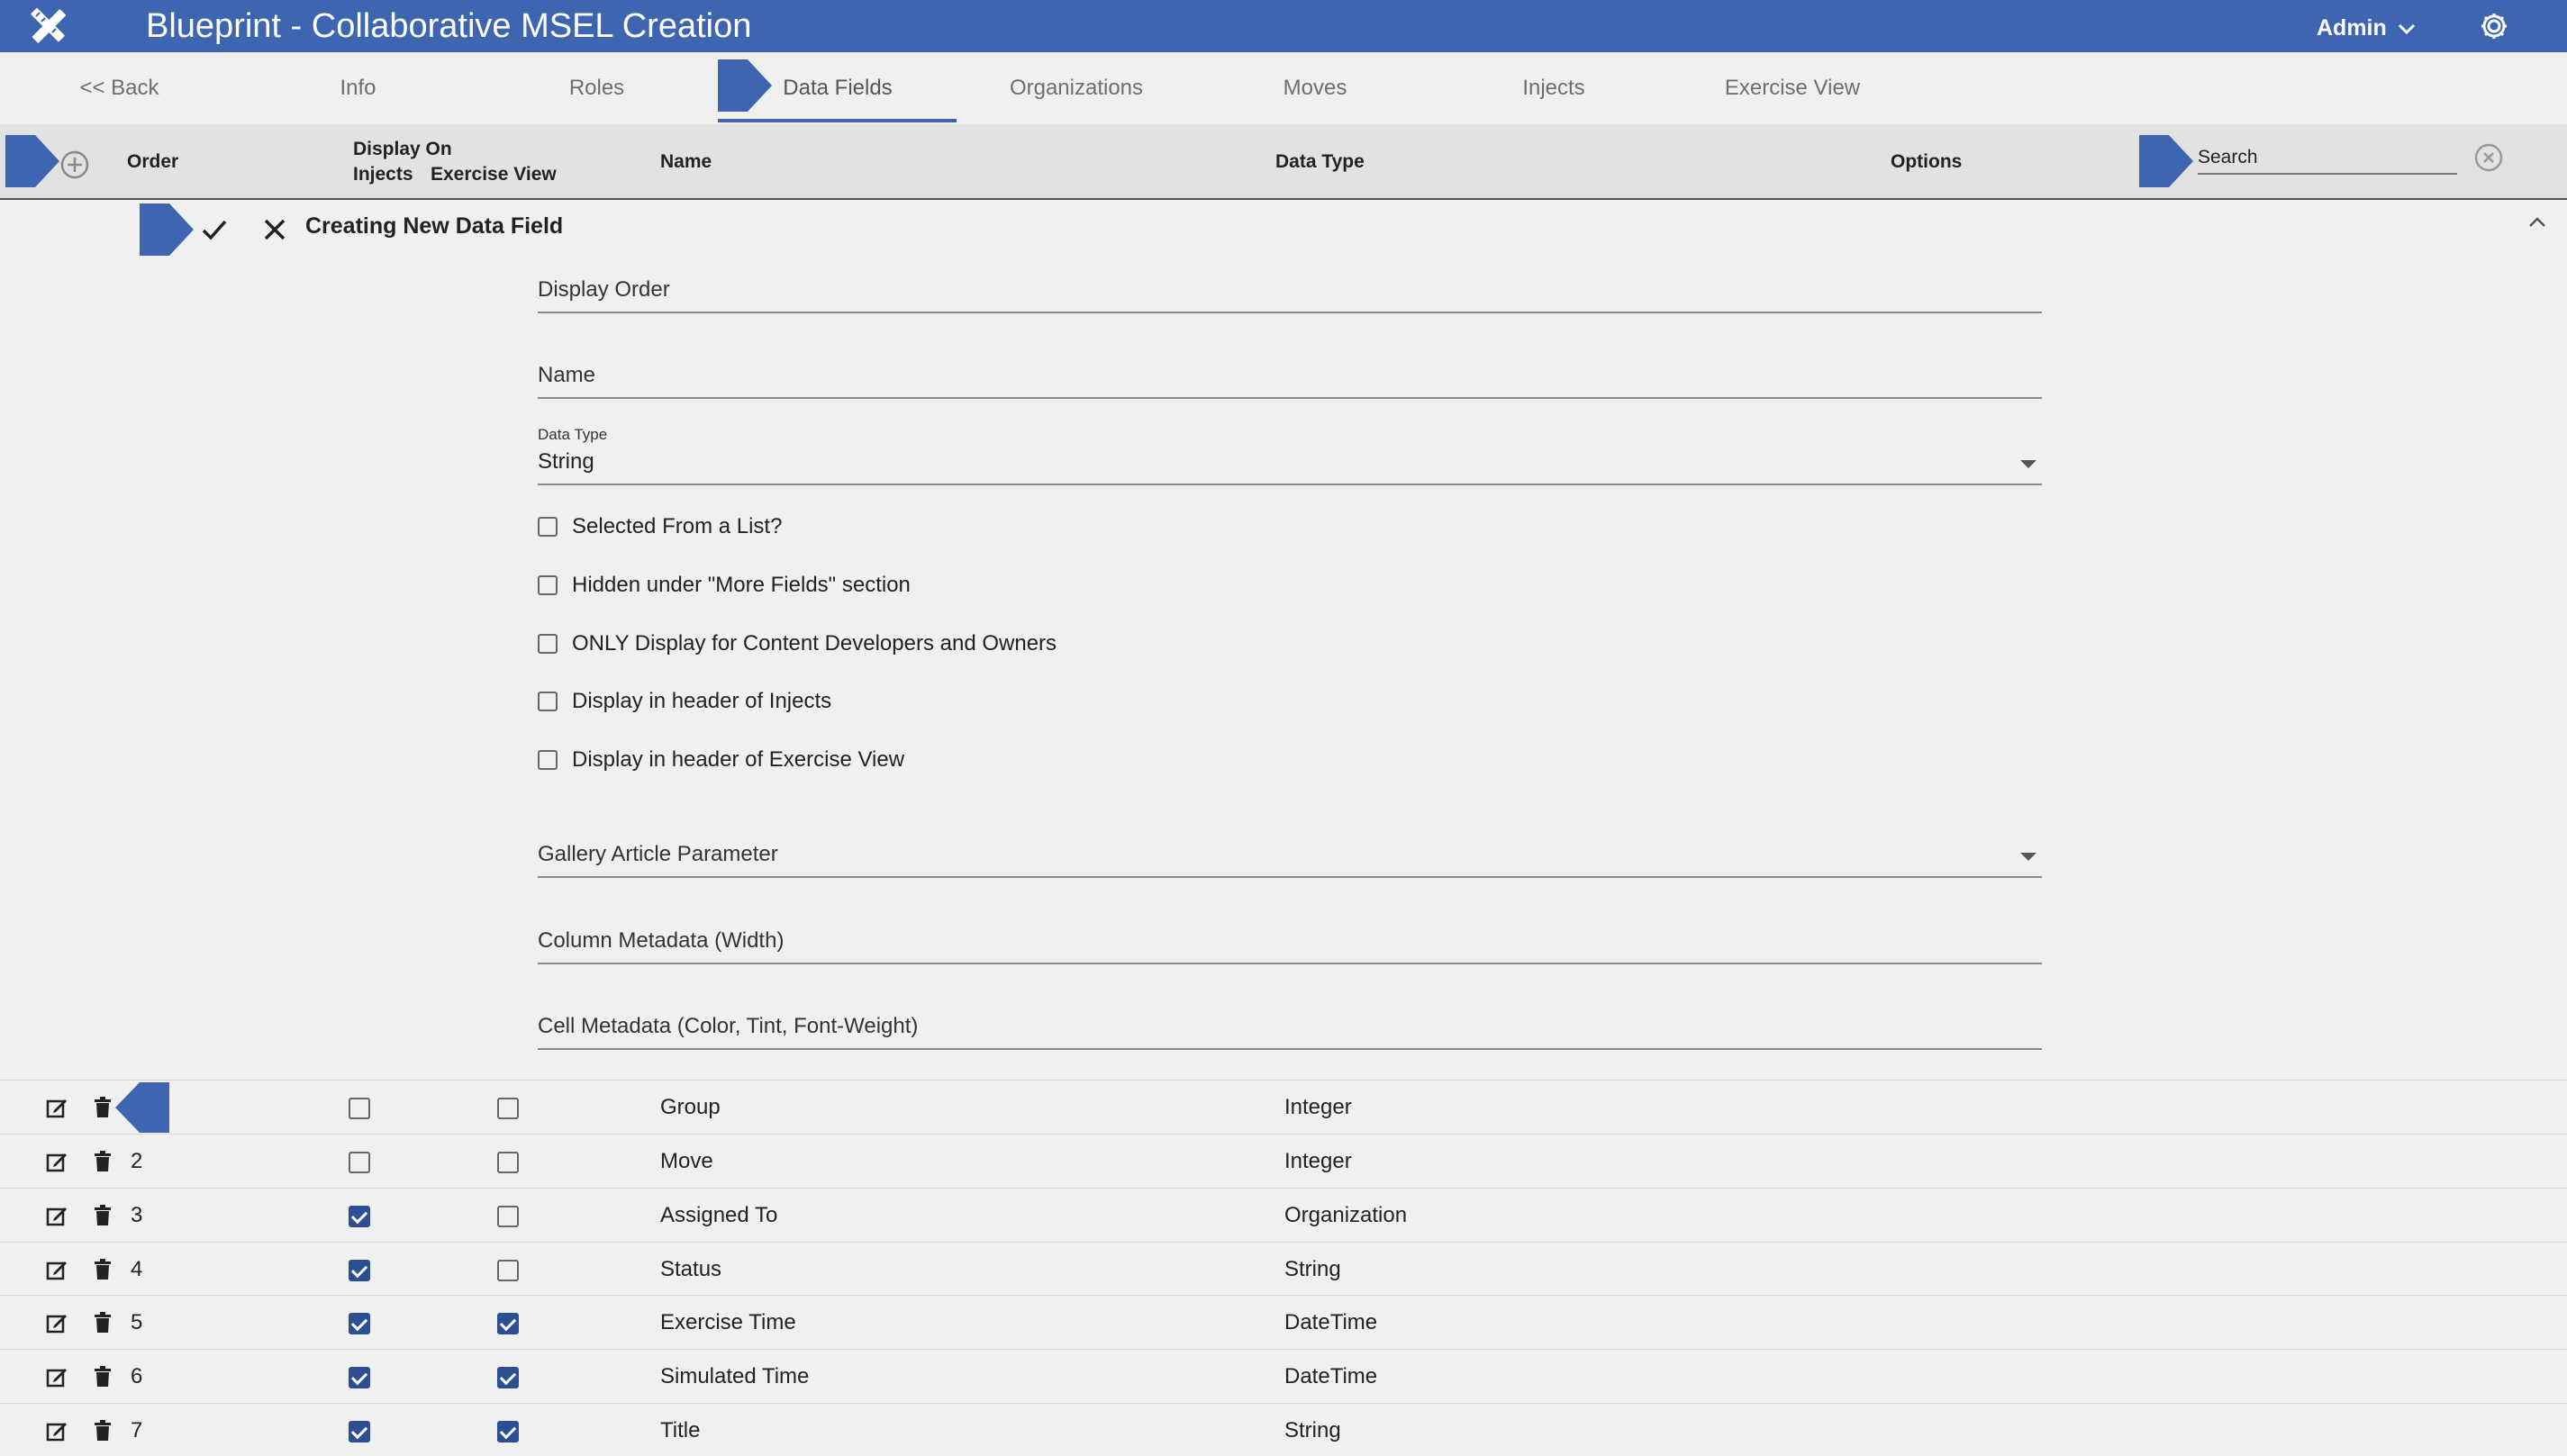 This screenshot has width=2567, height=1456. I want to click on column-metadata-field: Column Metadata (Width), so click(1290, 939).